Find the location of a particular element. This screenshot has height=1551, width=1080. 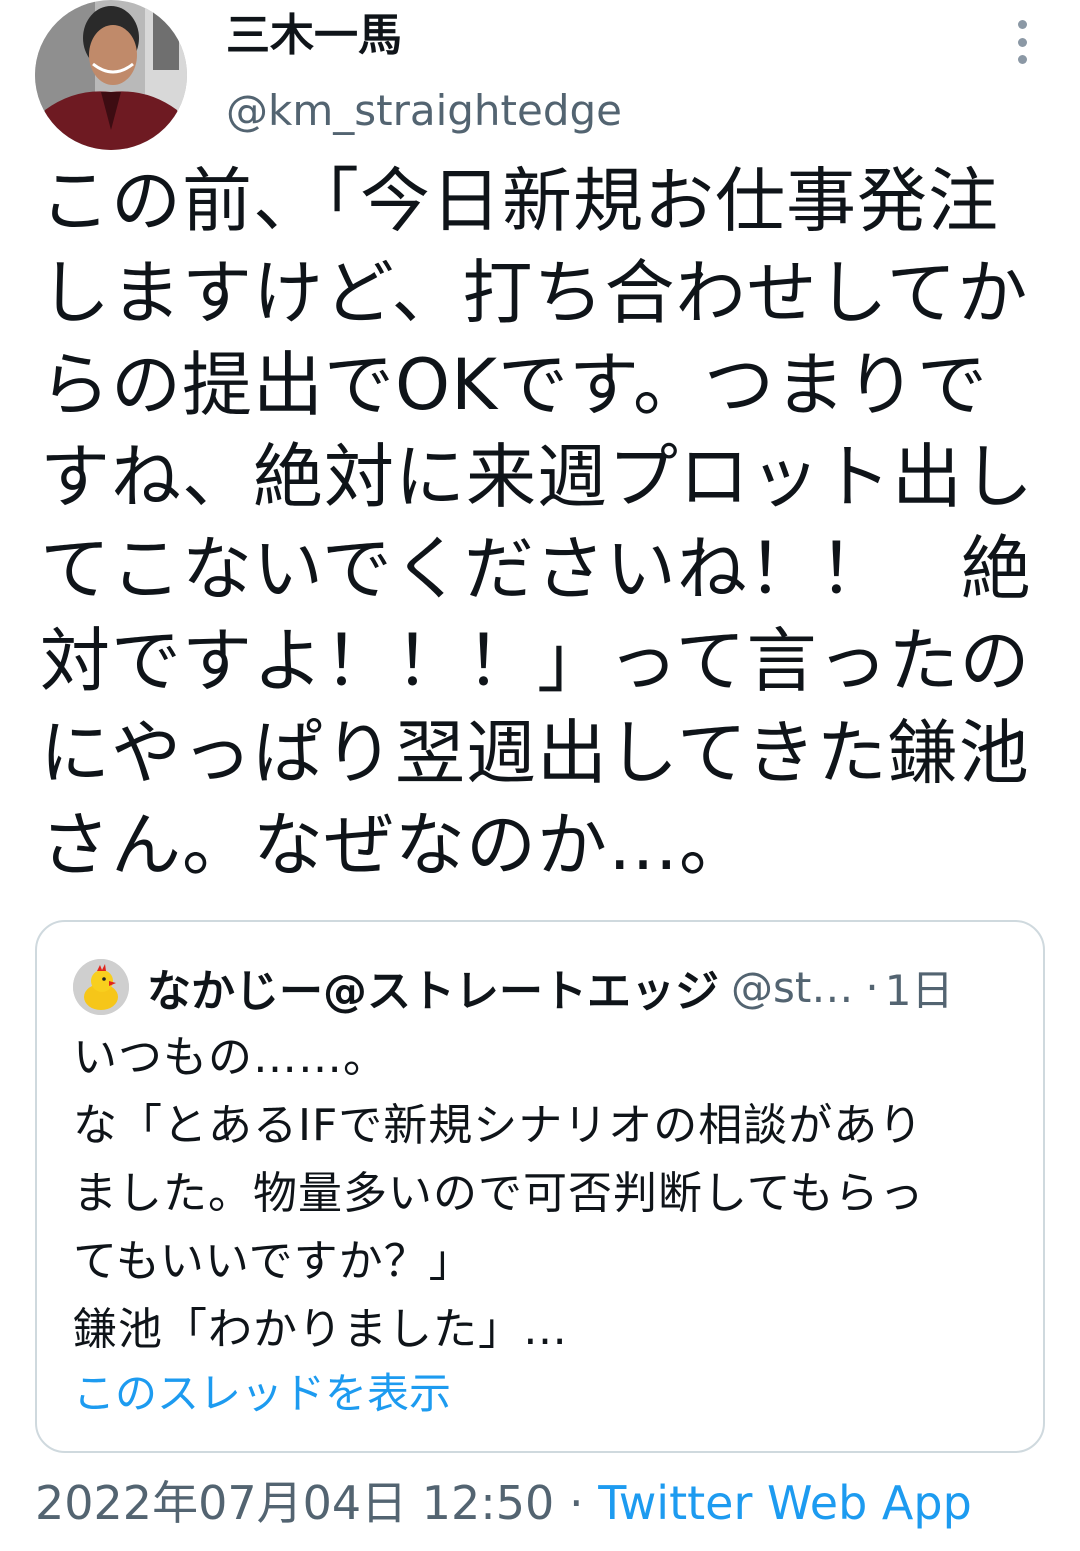

quoted-tweet-header: なかじー@ストレートエッジ @st… · 1日 is located at coordinates (546, 987).